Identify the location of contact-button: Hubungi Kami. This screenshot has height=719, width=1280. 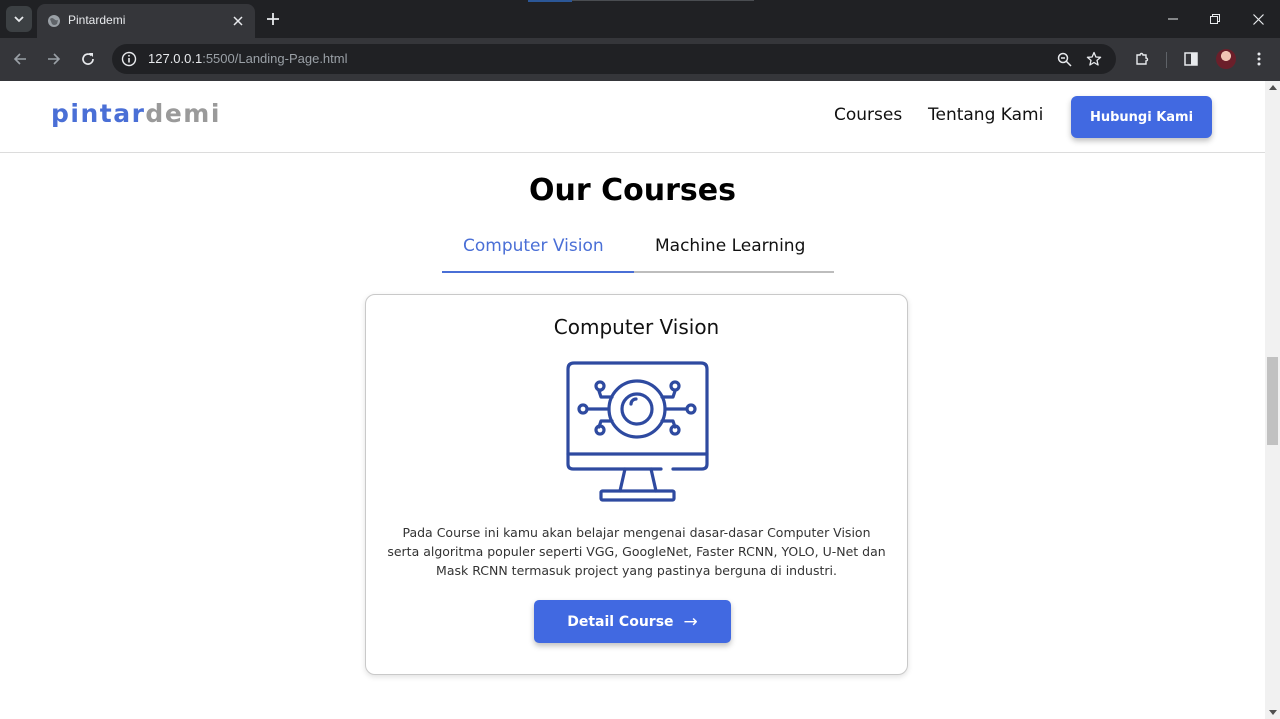
(1141, 117).